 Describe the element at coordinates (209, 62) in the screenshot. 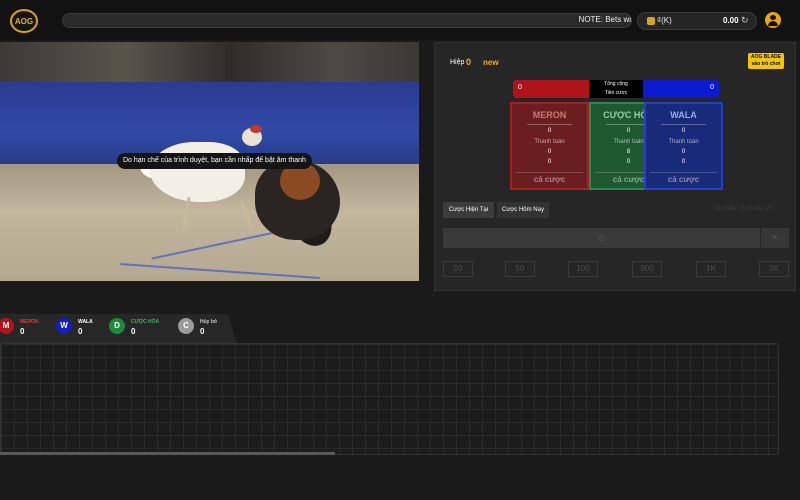

I see `video-crowd` at that location.